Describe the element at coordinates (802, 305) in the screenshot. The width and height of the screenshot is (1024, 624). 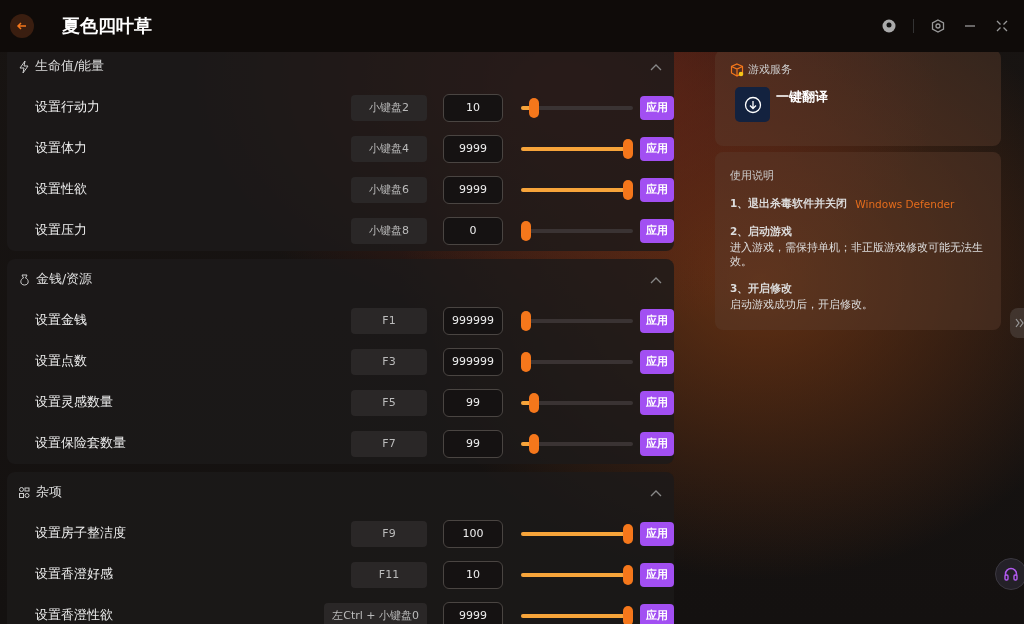
I see `step-text: 启动游戏成功后，开启修改。` at that location.